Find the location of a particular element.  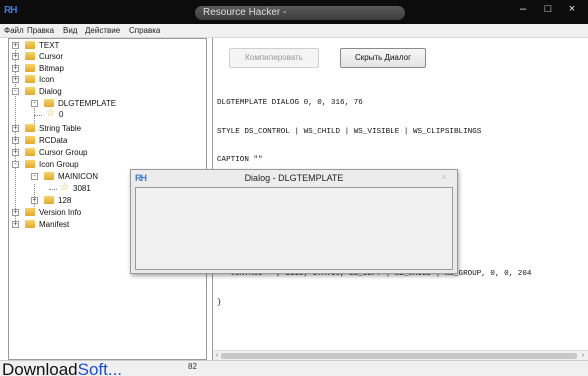

code-line: CAPTION "" is located at coordinates (240, 160).